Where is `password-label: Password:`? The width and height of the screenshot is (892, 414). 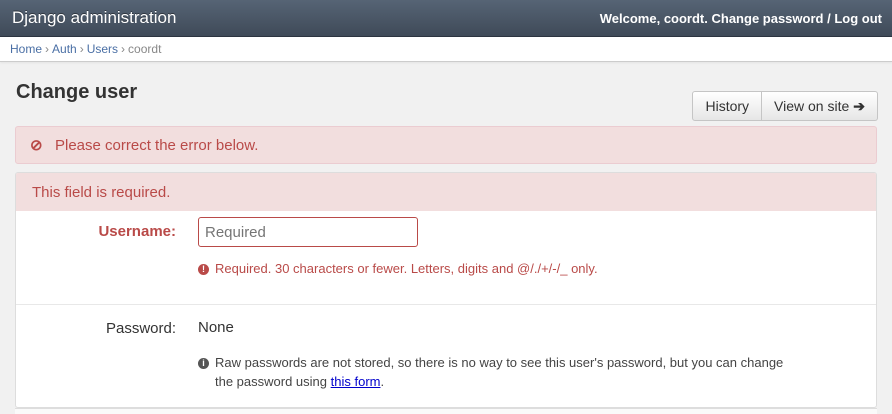 password-label: Password: is located at coordinates (140, 328).